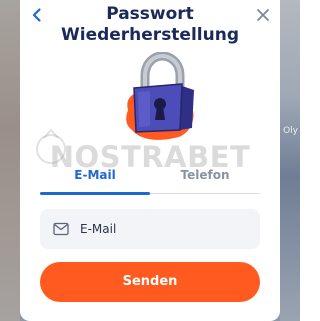  What do you see at coordinates (160, 96) in the screenshot?
I see `padlock-icon` at bounding box center [160, 96].